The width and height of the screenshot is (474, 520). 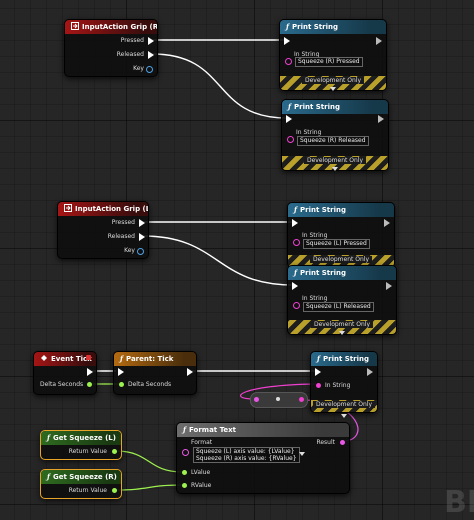 I want to click on format-dropdown-icon, so click(x=302, y=454).